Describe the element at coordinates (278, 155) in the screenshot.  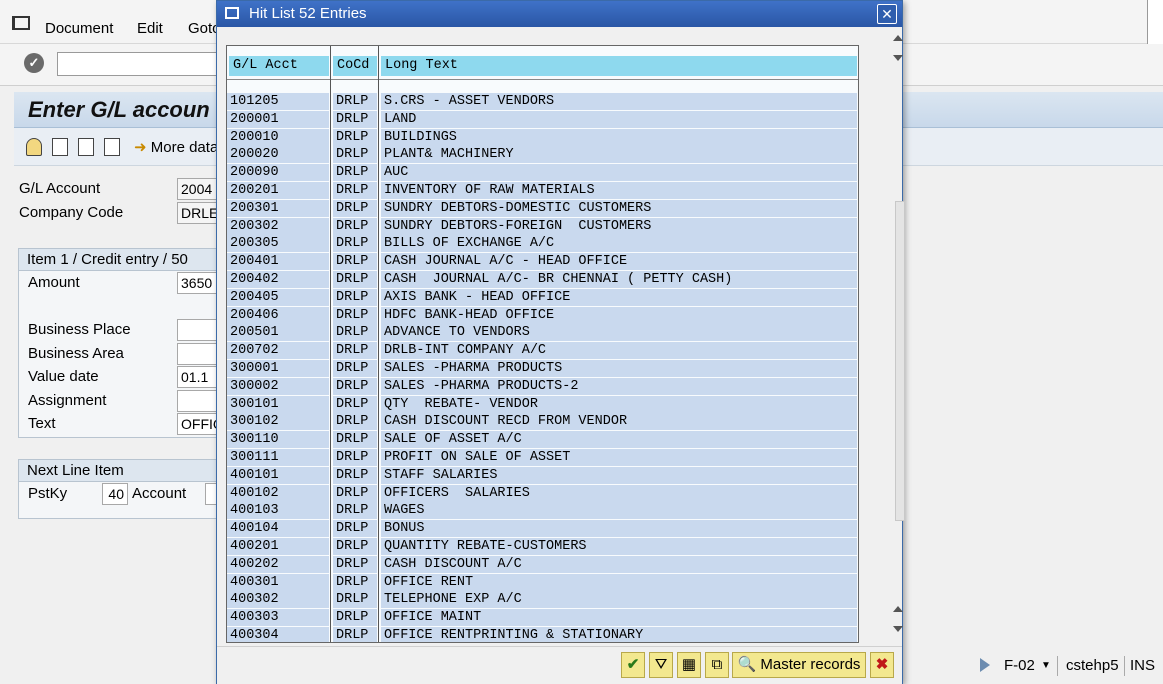
I see `gl-acct-cell: 200020` at that location.